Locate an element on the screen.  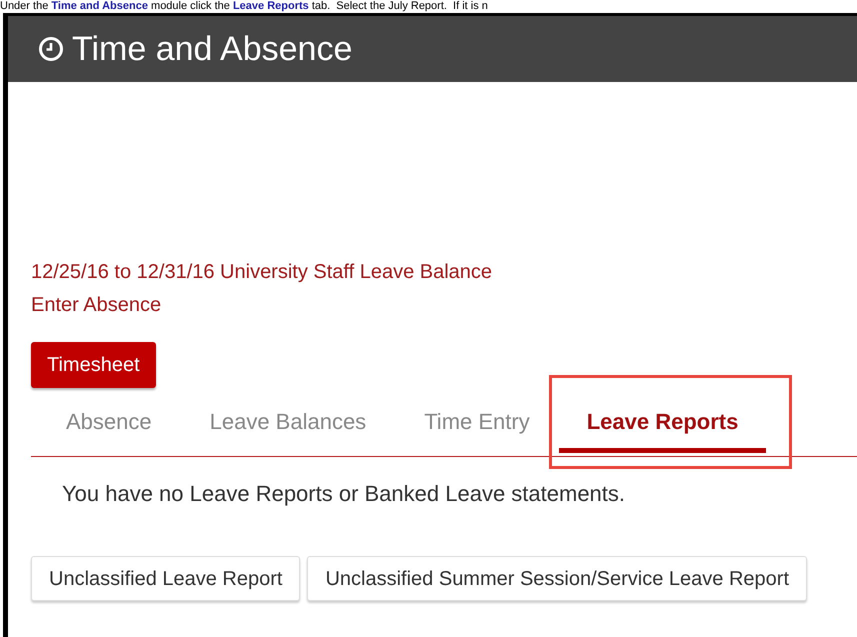
enter-absence-link: Enter Absence is located at coordinates (96, 305).